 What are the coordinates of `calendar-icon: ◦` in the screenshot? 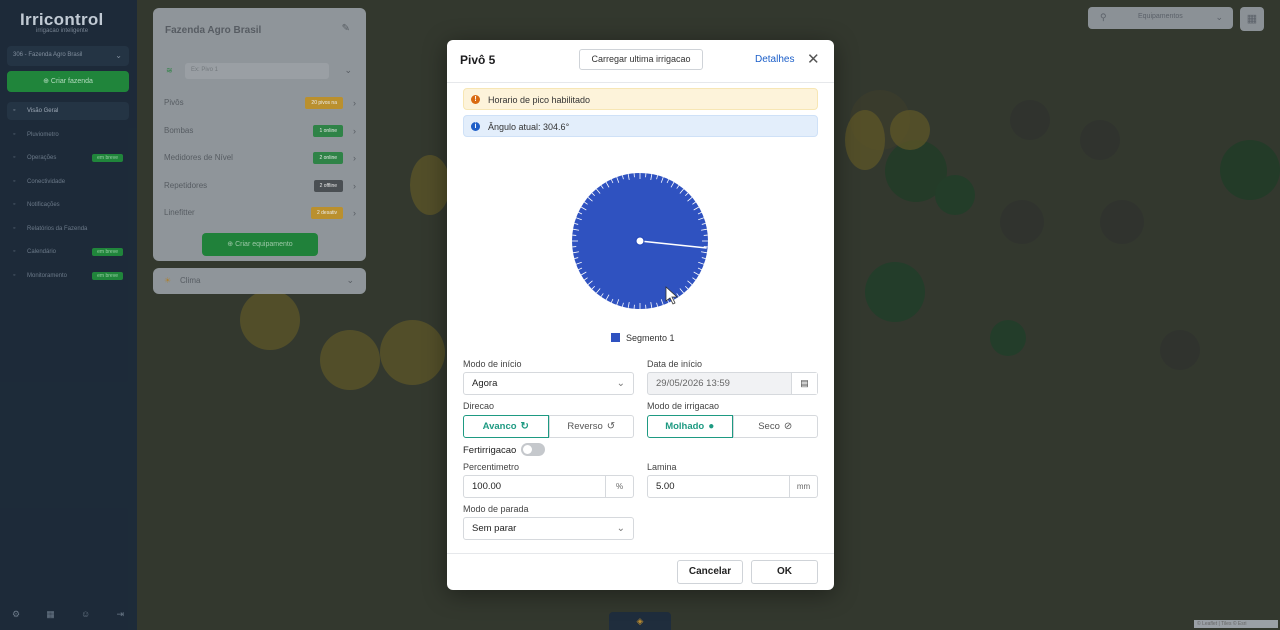 It's located at (14, 251).